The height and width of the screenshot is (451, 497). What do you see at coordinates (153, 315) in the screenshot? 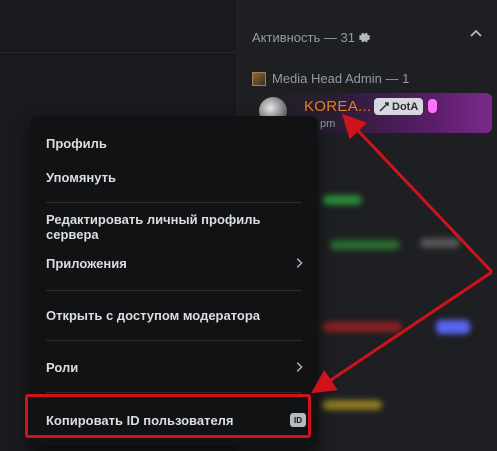
I see `menu-item-label: Открыть с доступом модератора` at bounding box center [153, 315].